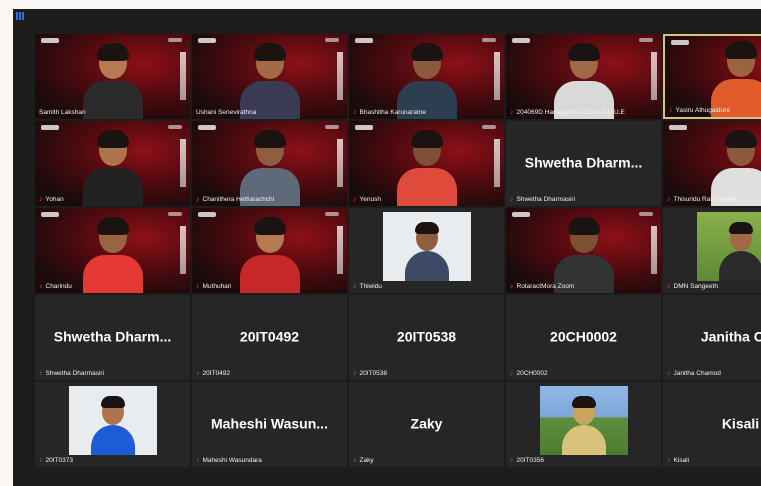  I want to click on participant-tile: ♪ Thiwidu, so click(426, 250).